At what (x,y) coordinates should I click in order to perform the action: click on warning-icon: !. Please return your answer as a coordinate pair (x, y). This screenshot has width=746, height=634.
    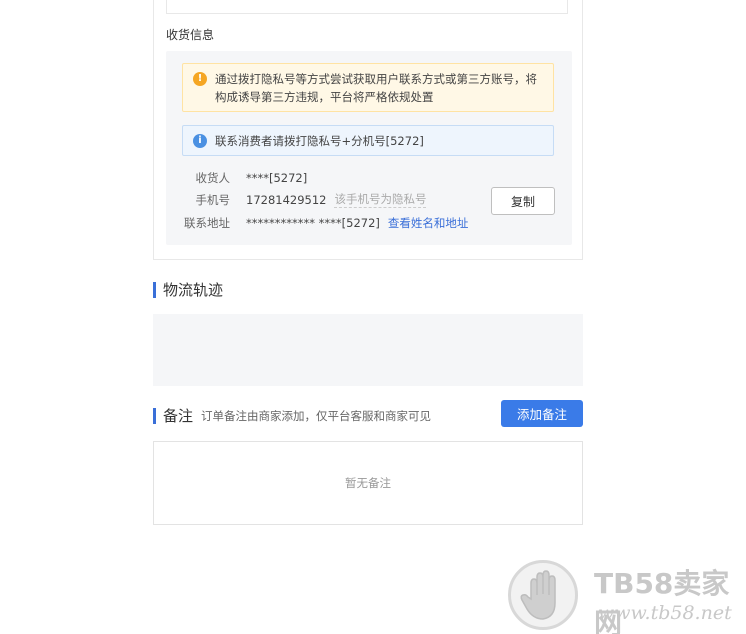
    Looking at the image, I should click on (200, 79).